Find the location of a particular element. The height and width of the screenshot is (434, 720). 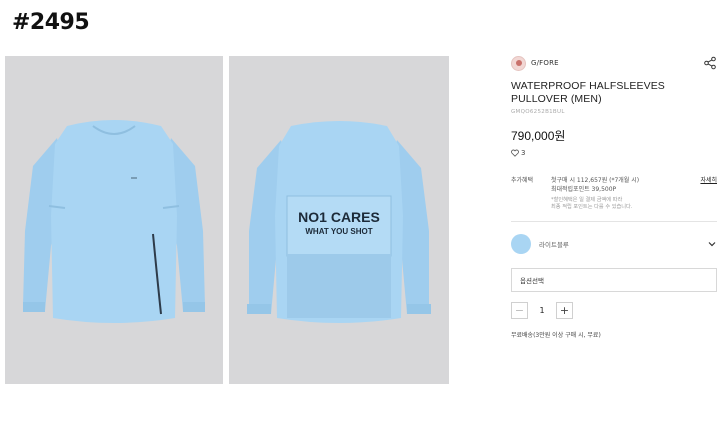

quantity-plus-button: + is located at coordinates (564, 310).